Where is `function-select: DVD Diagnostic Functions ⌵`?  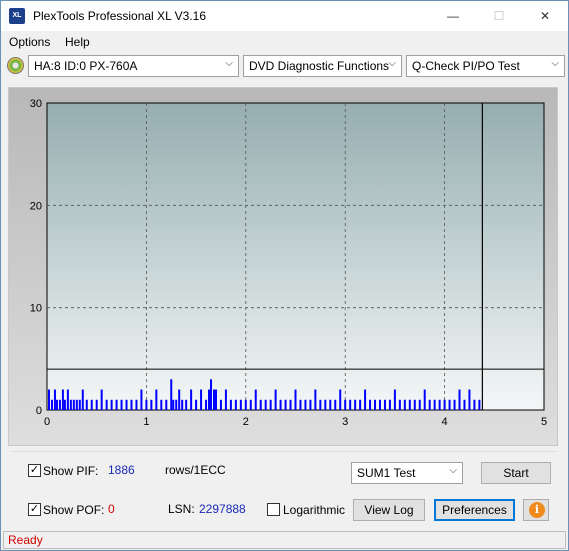 function-select: DVD Diagnostic Functions ⌵ is located at coordinates (322, 66).